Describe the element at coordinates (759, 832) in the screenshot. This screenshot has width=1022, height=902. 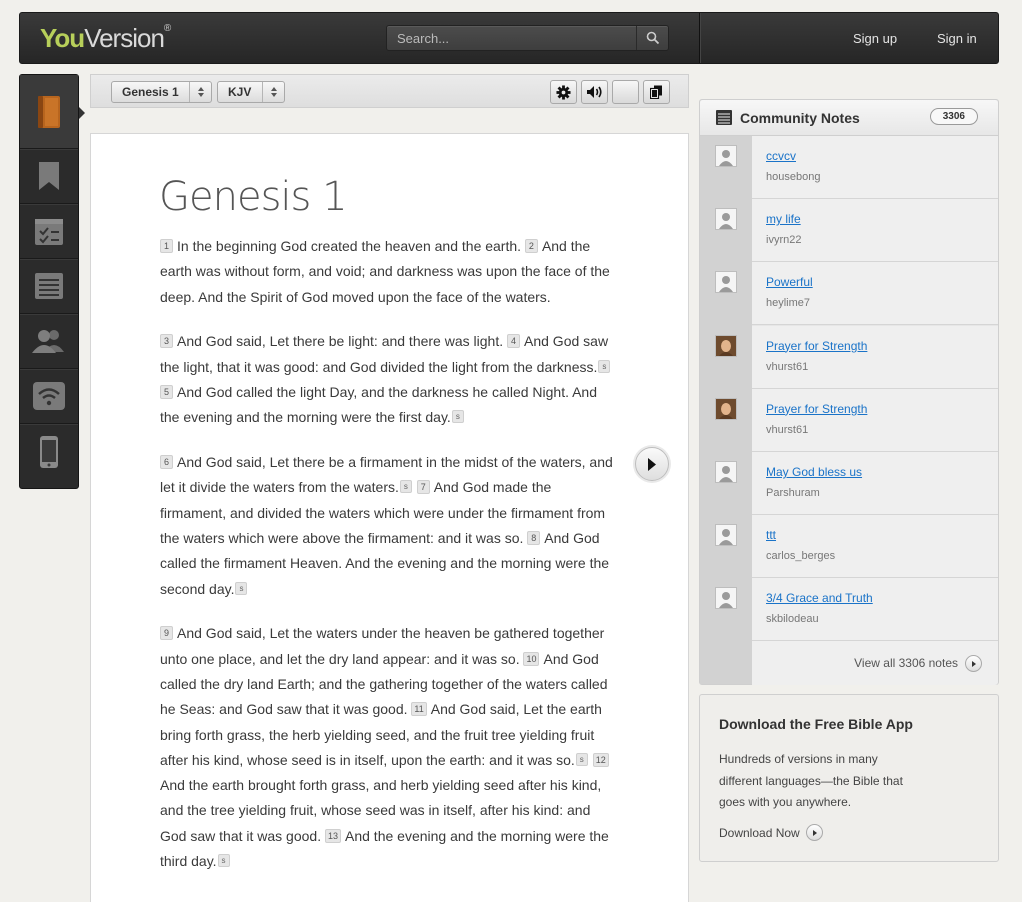
I see `download-now-label: Download Now` at that location.